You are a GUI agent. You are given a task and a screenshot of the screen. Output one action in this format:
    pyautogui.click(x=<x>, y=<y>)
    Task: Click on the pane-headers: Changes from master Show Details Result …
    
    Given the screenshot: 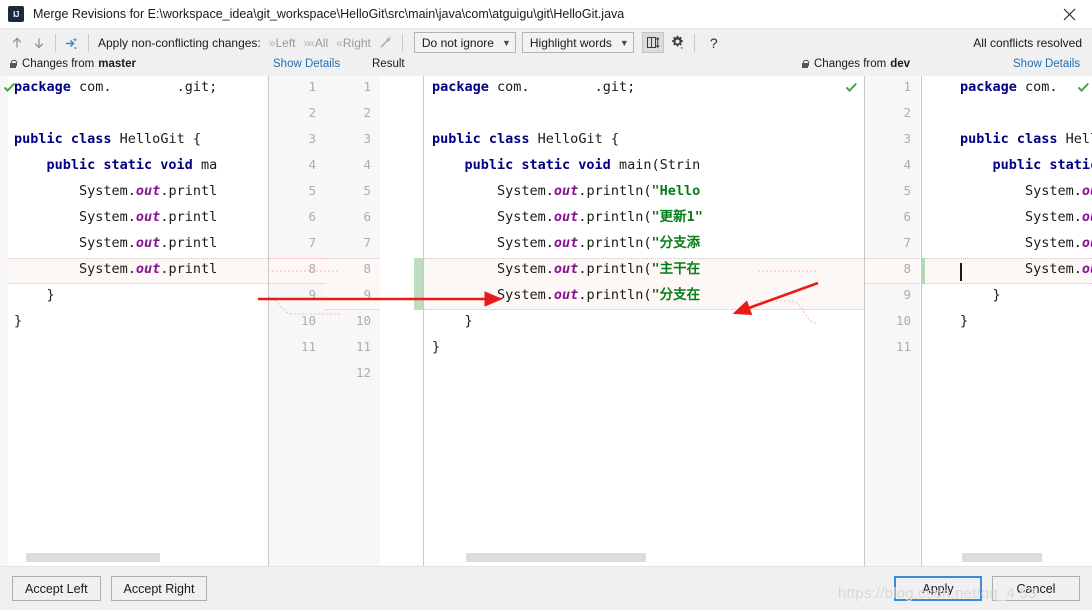 What is the action you would take?
    pyautogui.click(x=546, y=66)
    